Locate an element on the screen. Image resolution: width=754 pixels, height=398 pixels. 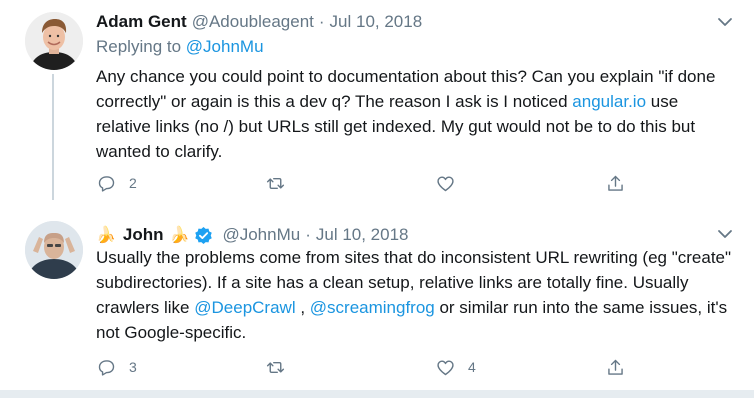
replying-to: Replying to @JohnMu is located at coordinates (180, 47).